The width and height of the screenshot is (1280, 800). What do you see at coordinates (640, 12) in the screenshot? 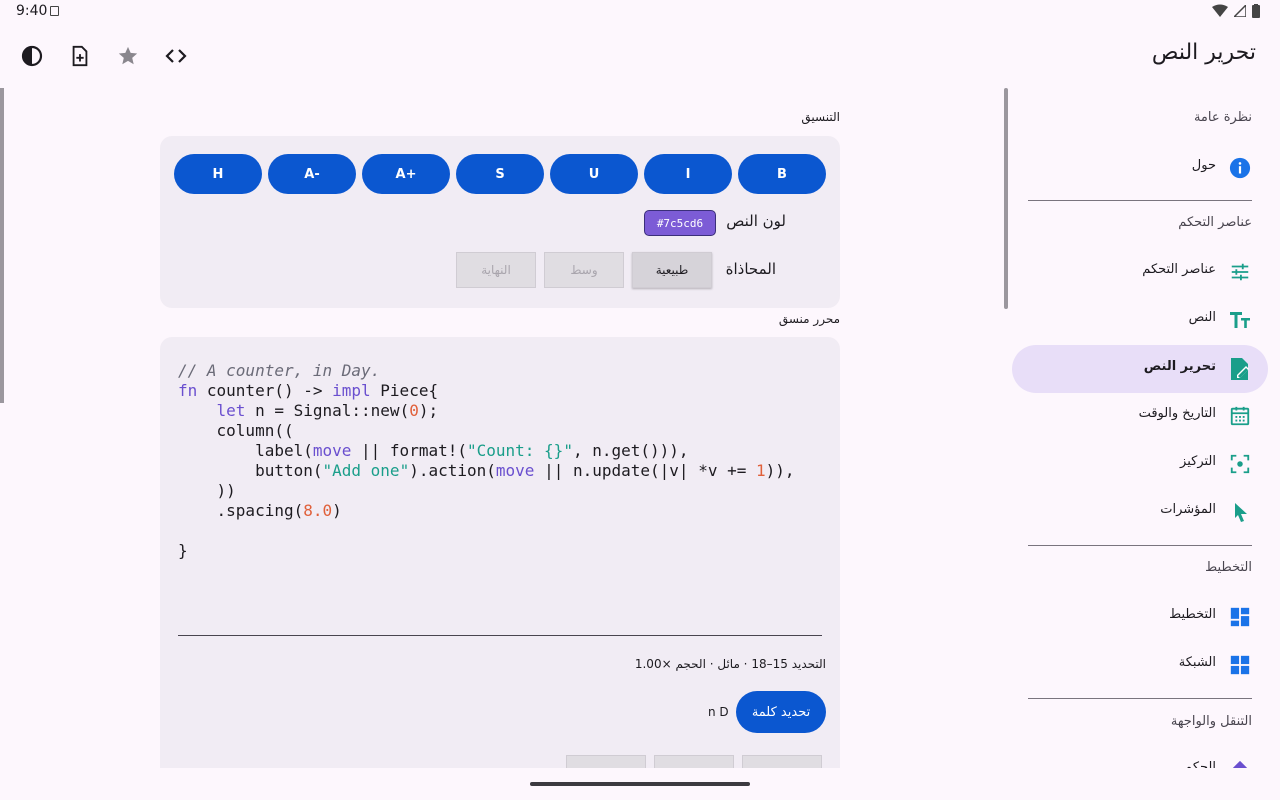
I see `status-bar: 9:40` at bounding box center [640, 12].